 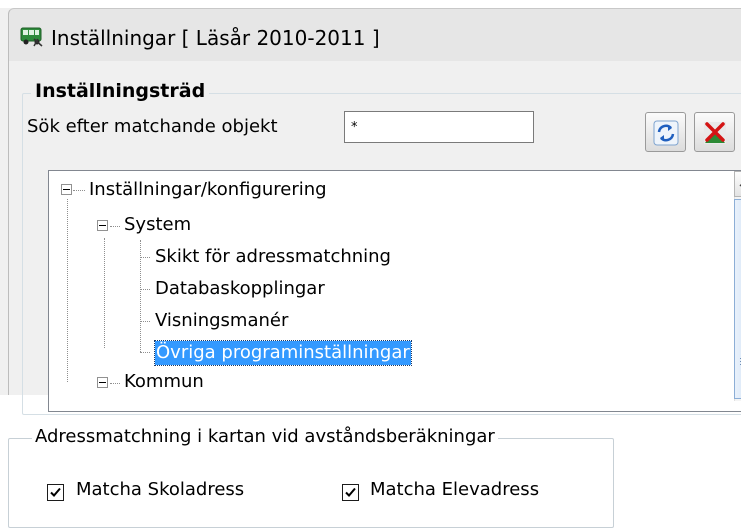 What do you see at coordinates (208, 190) in the screenshot?
I see `tree-item-settings-config: Inställningar/konfigurering` at bounding box center [208, 190].